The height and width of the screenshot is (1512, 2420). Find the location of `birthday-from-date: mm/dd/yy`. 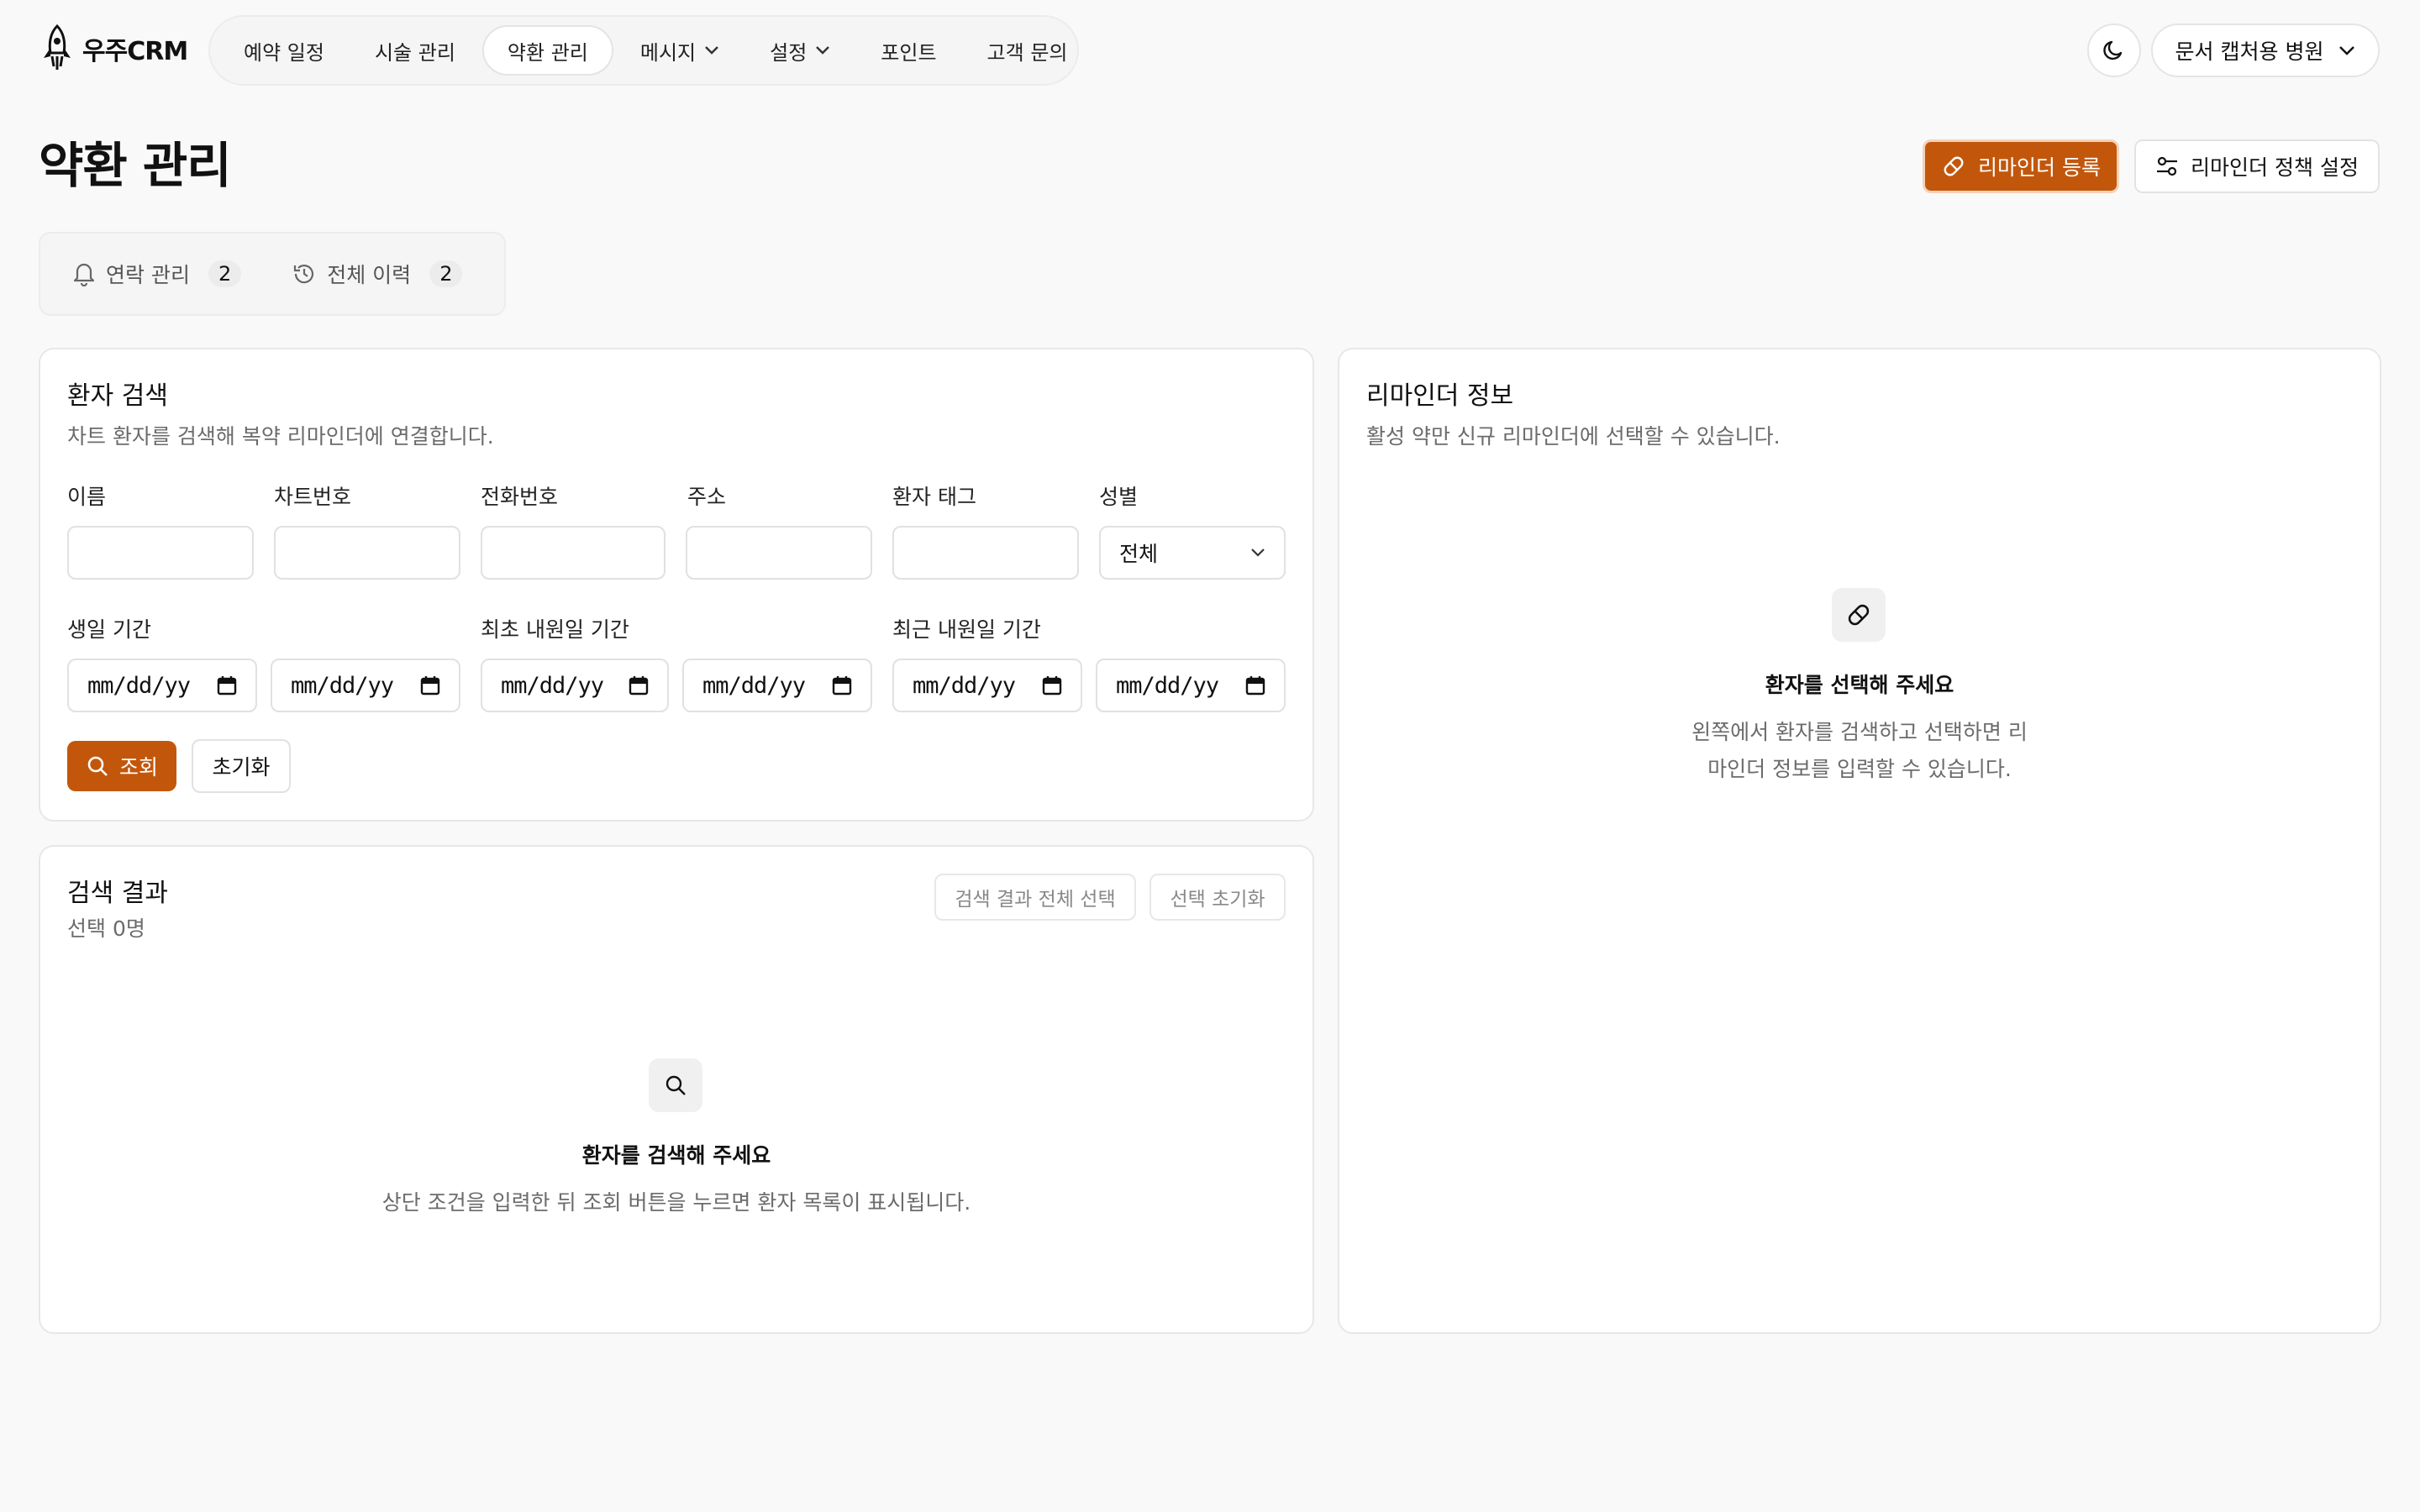

birthday-from-date: mm/dd/yy is located at coordinates (162, 685).